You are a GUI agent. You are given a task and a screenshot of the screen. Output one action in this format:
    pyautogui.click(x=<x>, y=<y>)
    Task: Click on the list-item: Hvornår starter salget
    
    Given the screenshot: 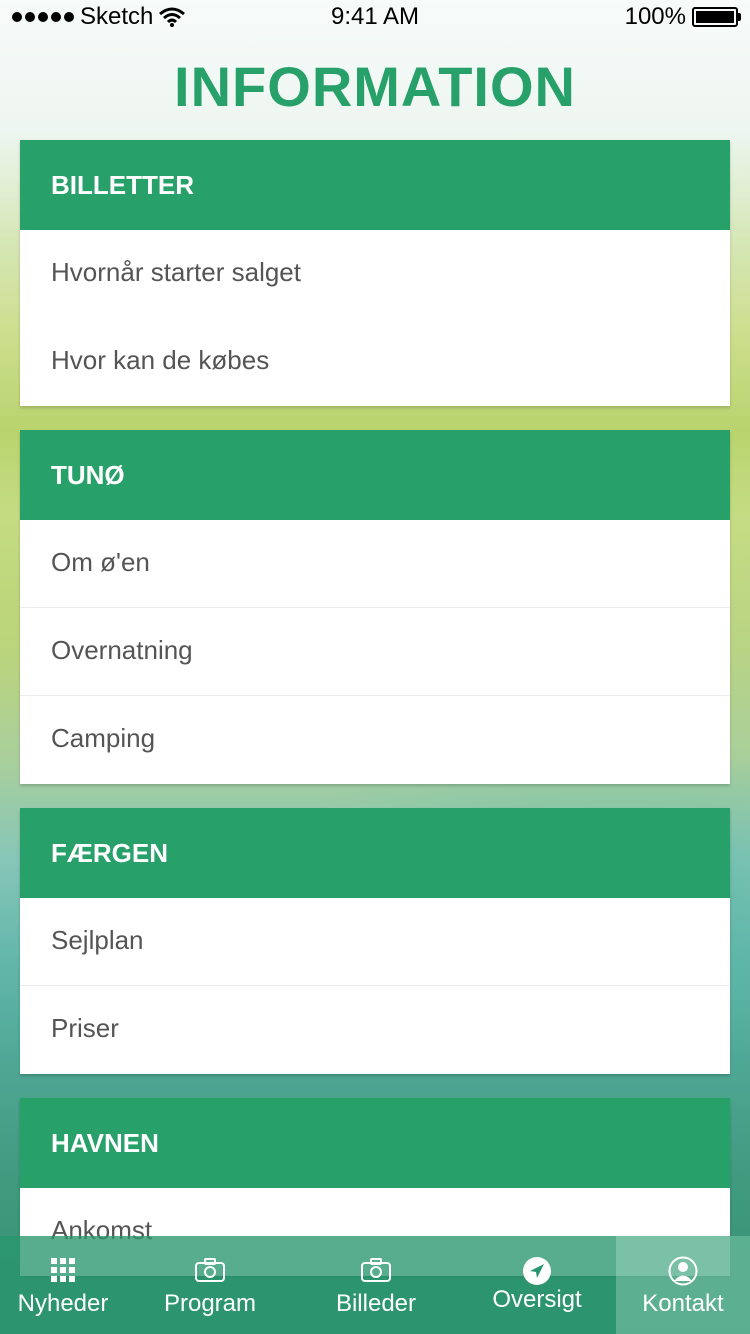 What is the action you would take?
    pyautogui.click(x=375, y=274)
    